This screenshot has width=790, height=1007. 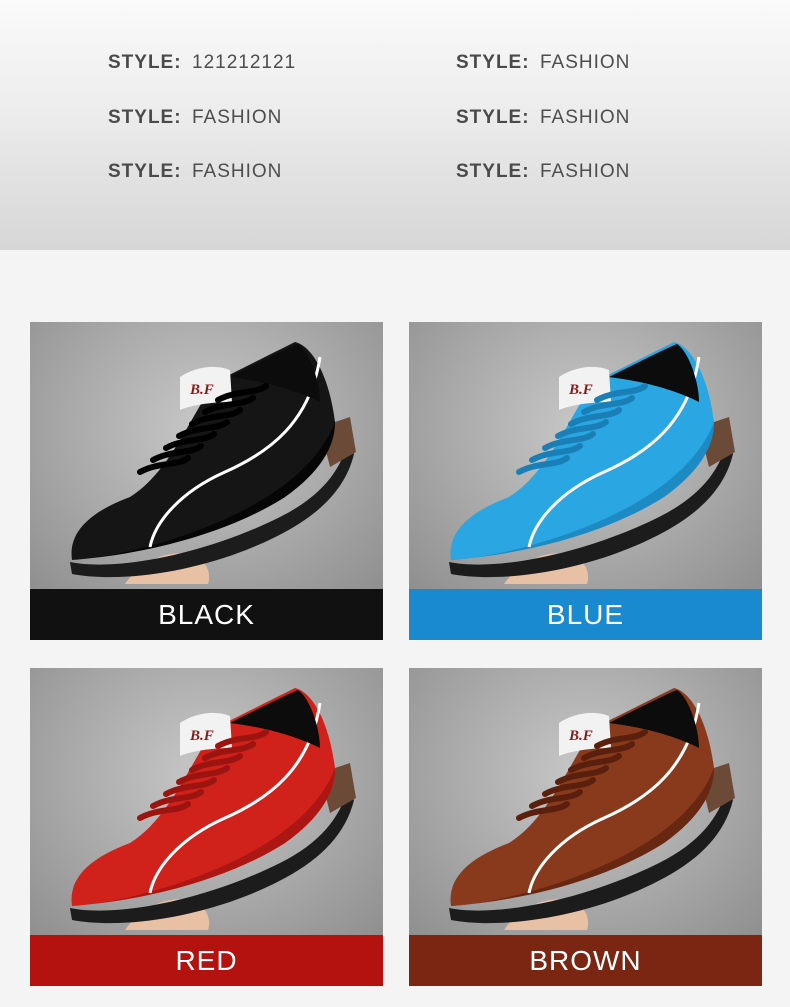 I want to click on product-card-brown: B.F BROWN, so click(x=585, y=827).